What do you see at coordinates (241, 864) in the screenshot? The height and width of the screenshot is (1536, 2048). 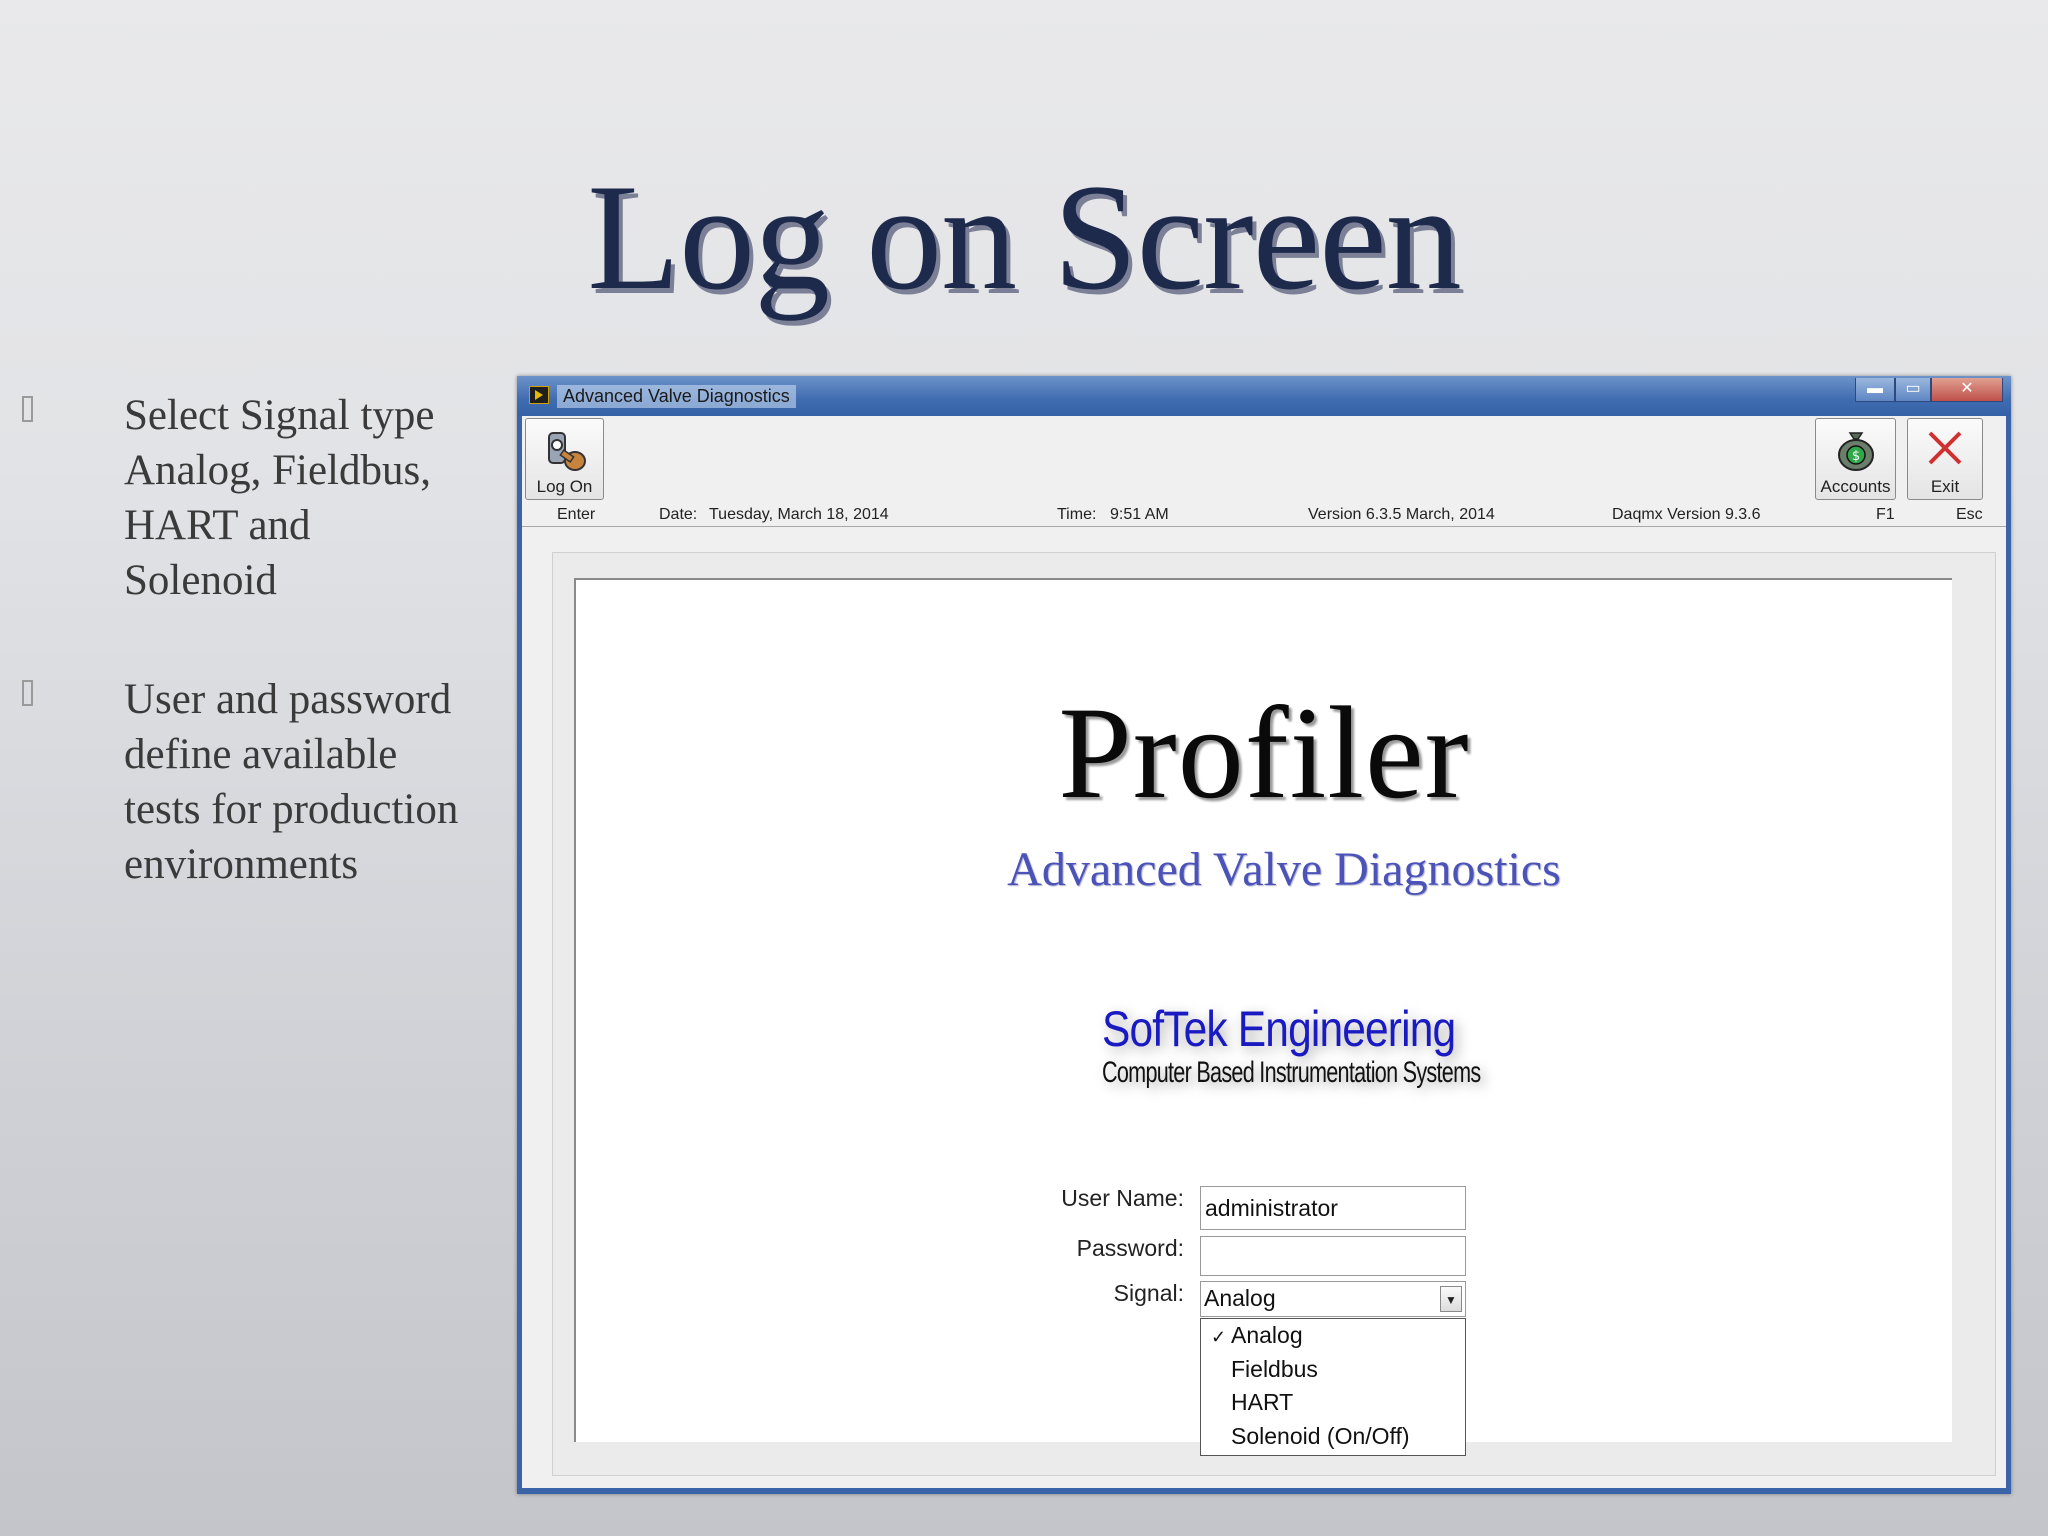 I see `bullet-line: environments` at bounding box center [241, 864].